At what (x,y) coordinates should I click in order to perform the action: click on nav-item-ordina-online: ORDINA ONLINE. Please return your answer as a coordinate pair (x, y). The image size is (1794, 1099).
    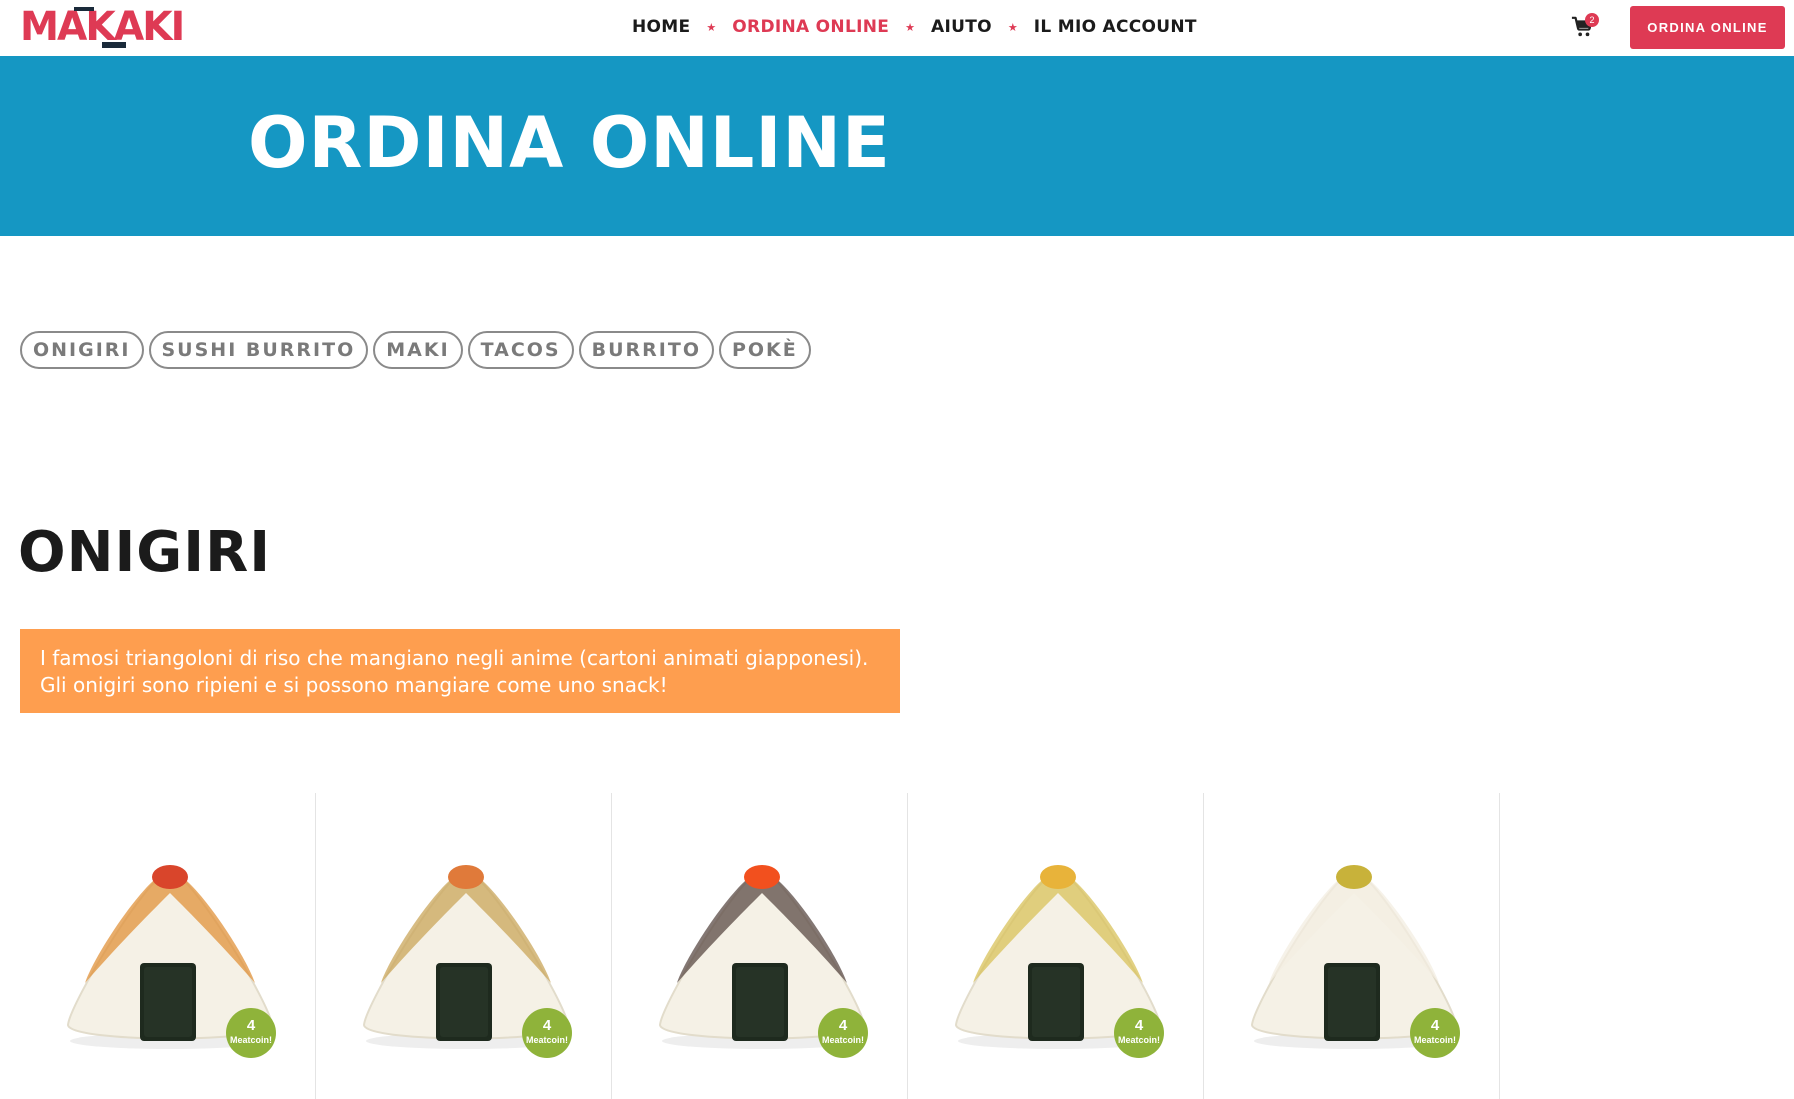
    Looking at the image, I should click on (810, 27).